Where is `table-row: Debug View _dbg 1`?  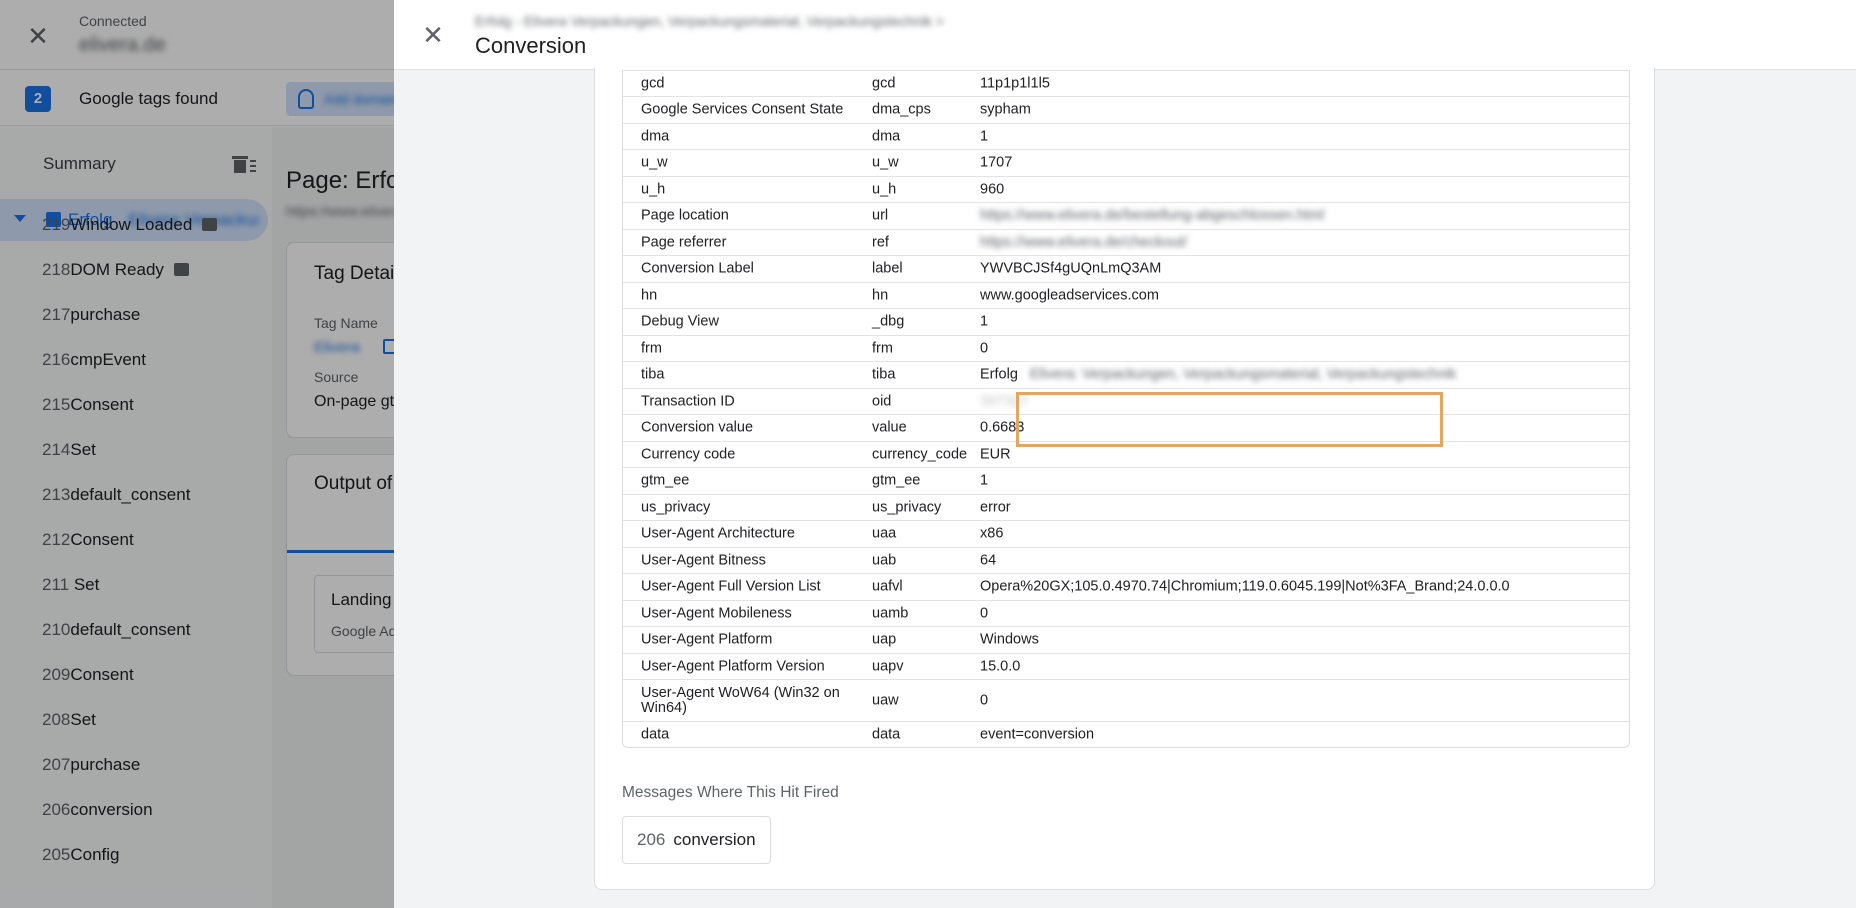 table-row: Debug View _dbg 1 is located at coordinates (1126, 321).